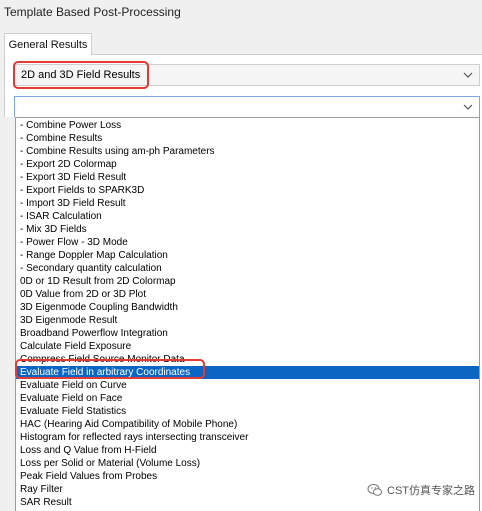  What do you see at coordinates (247, 151) in the screenshot?
I see `list-item: - Combine Results using am-ph Parameters` at bounding box center [247, 151].